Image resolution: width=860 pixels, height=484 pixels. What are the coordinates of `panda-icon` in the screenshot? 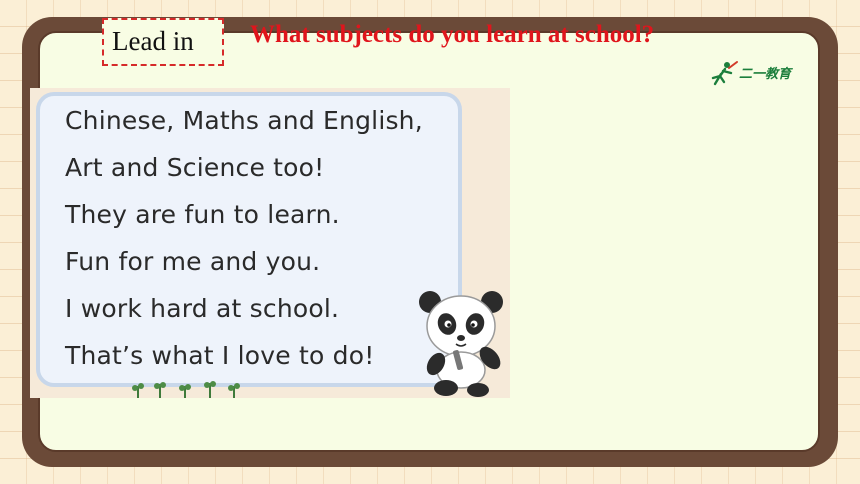 It's located at (461, 344).